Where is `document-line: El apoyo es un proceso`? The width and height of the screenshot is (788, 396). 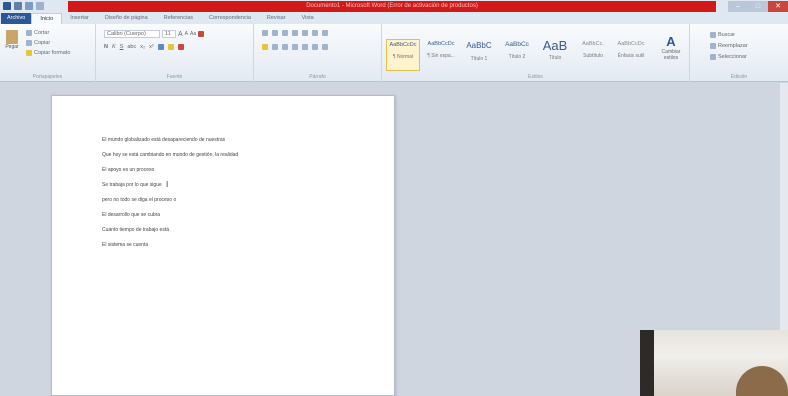
document-line: El apoyo es un proceso is located at coordinates (128, 170).